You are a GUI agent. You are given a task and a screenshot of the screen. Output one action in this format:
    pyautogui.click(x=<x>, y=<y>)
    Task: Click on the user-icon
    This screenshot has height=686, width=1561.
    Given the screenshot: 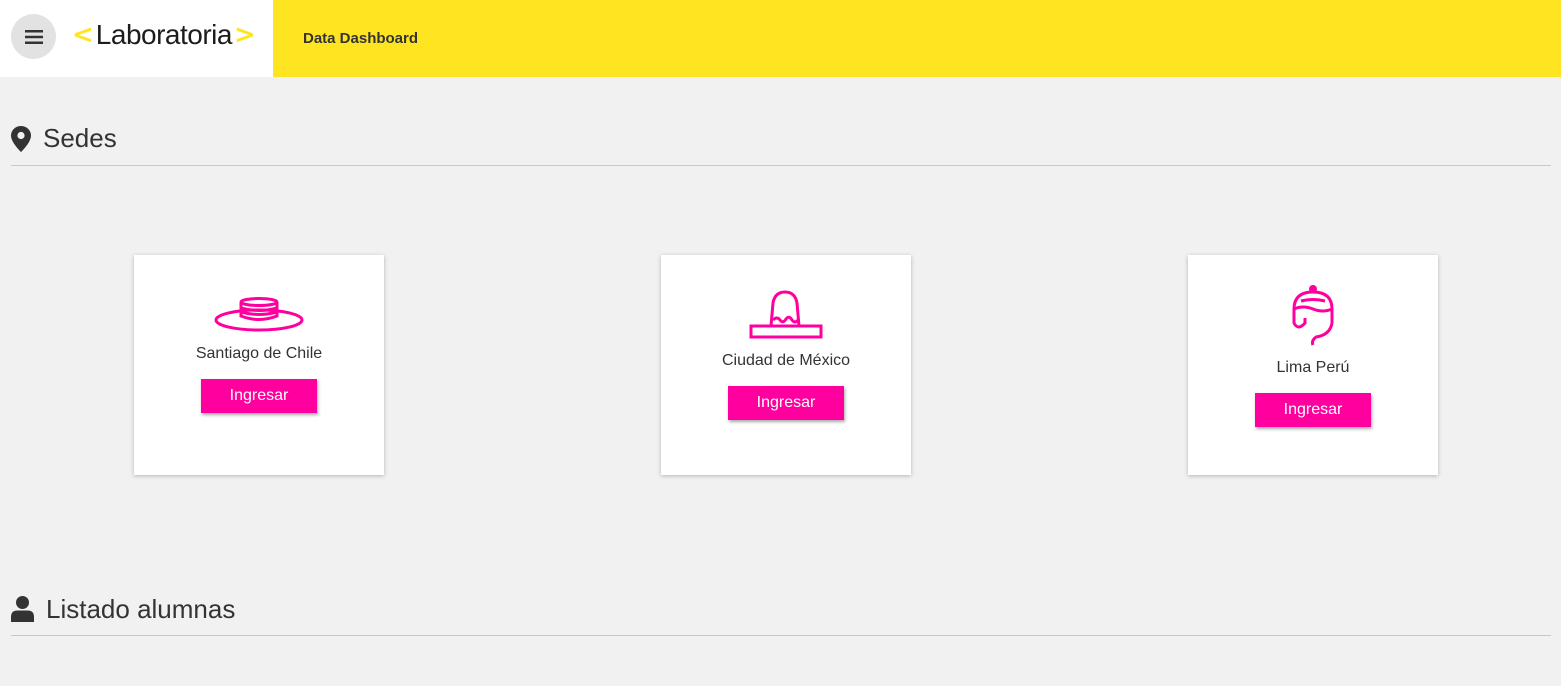 What is the action you would take?
    pyautogui.click(x=22, y=609)
    